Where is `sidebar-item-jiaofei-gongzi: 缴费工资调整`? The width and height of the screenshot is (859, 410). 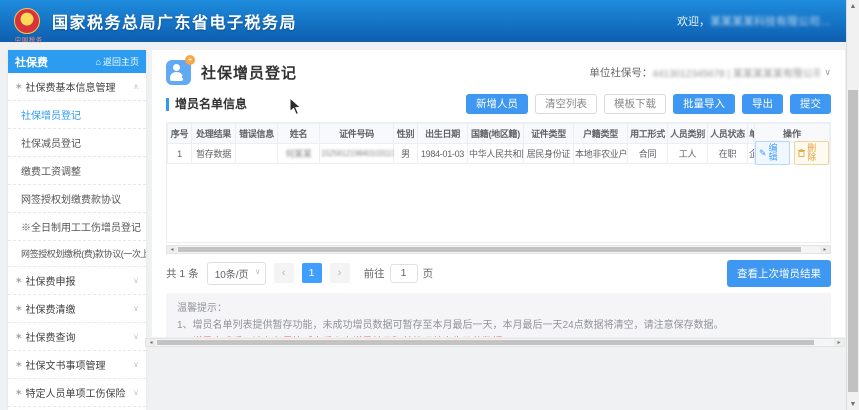
sidebar-item-jiaofei-gongzi: 缴费工资调整 is located at coordinates (77, 171).